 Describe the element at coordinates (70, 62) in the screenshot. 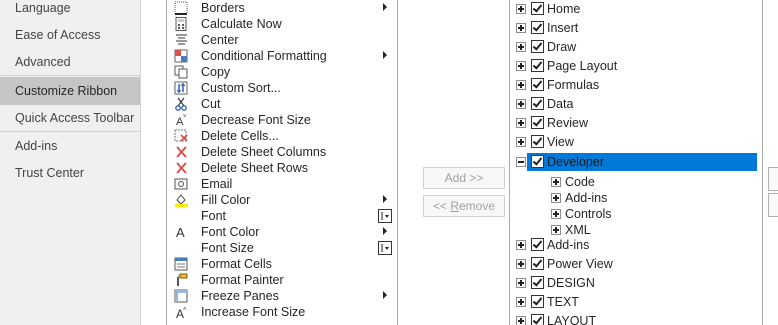

I see `nav-item-advanced: Advanced` at that location.